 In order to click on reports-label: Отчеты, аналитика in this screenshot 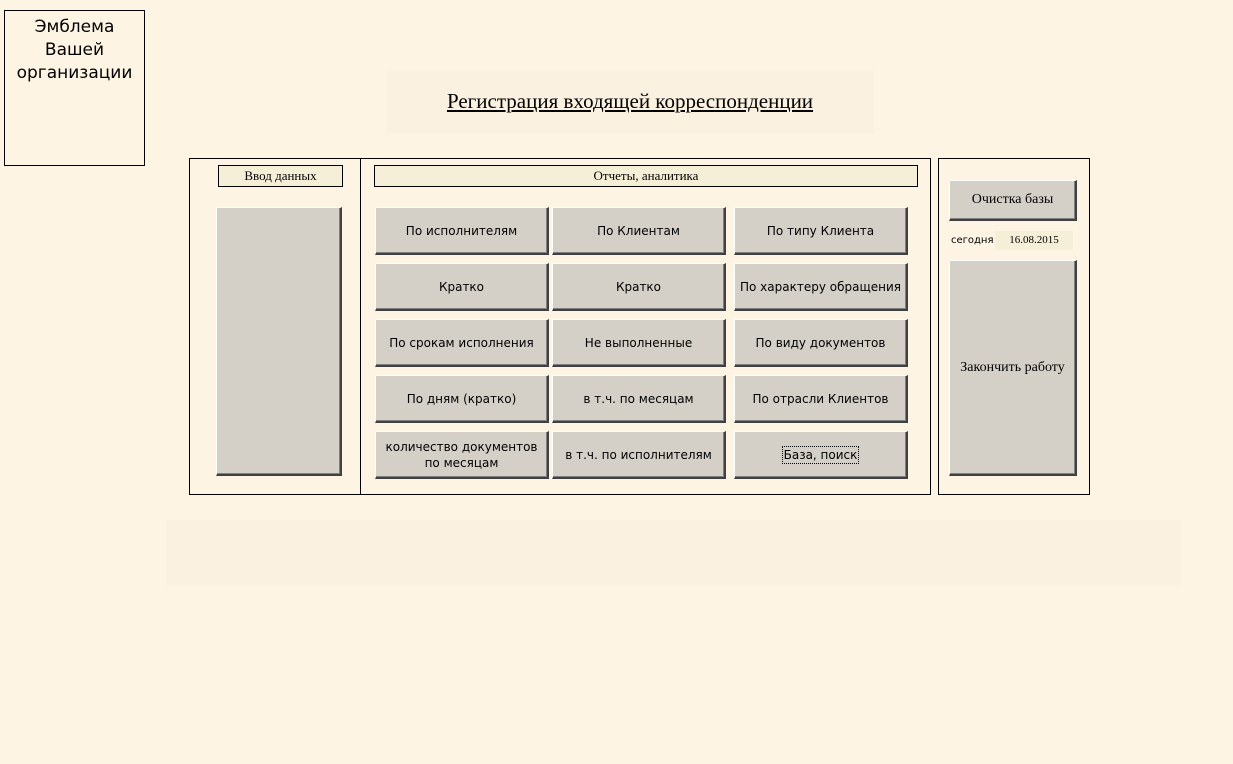, I will do `click(646, 176)`.